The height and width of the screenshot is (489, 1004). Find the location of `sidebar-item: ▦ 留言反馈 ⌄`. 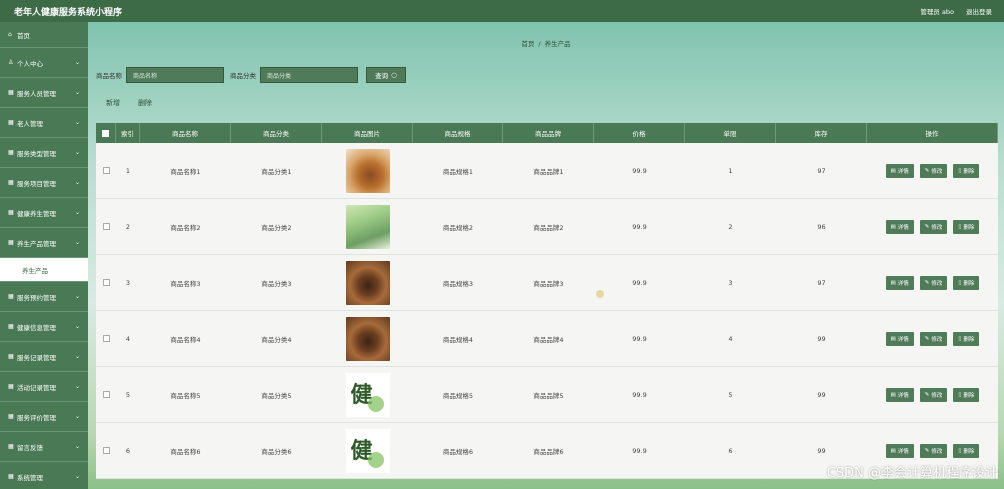

sidebar-item: ▦ 留言反馈 ⌄ is located at coordinates (44, 447).